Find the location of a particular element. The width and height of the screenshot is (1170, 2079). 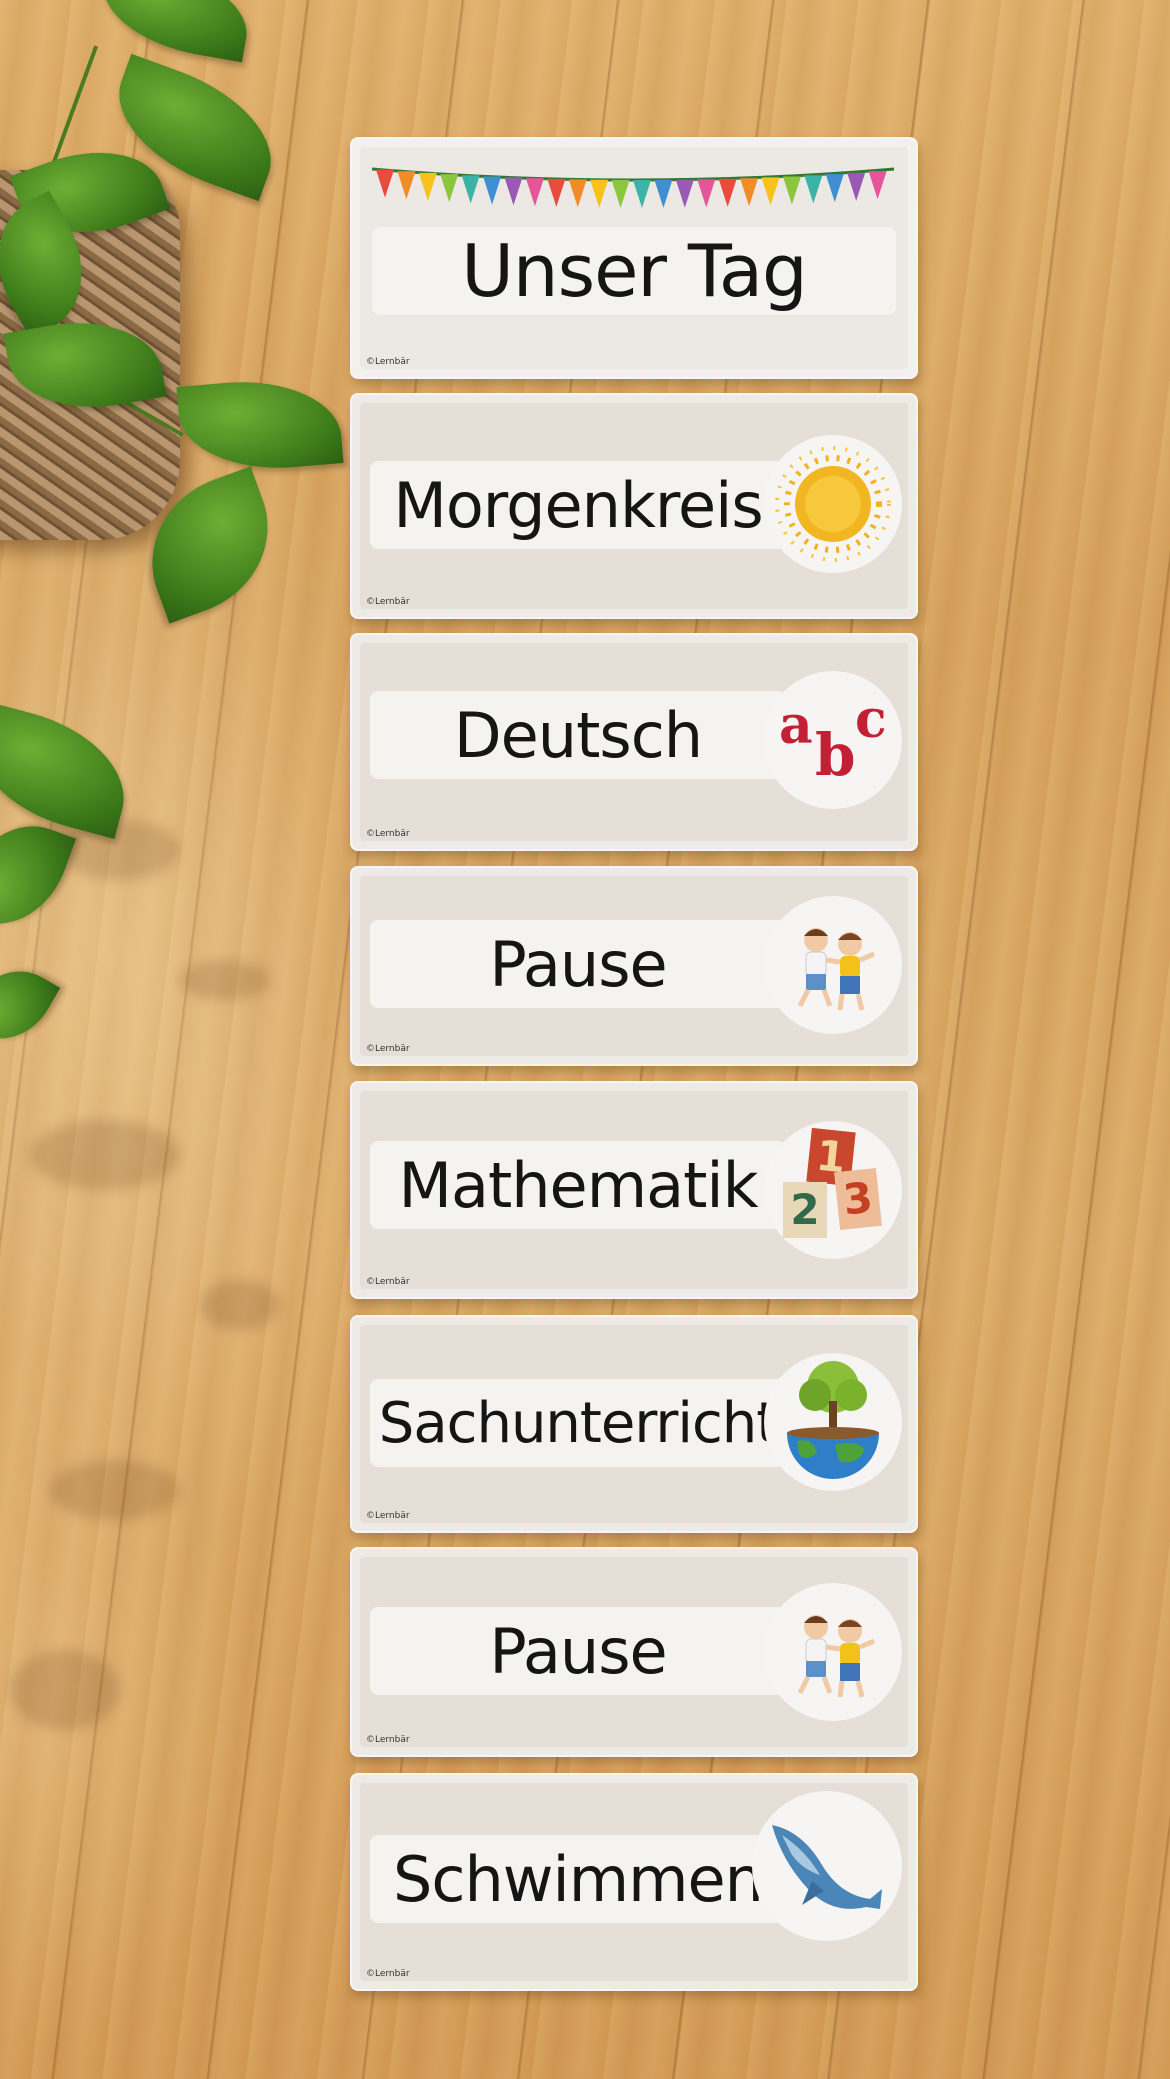

letter-c: c is located at coordinates (871, 719).